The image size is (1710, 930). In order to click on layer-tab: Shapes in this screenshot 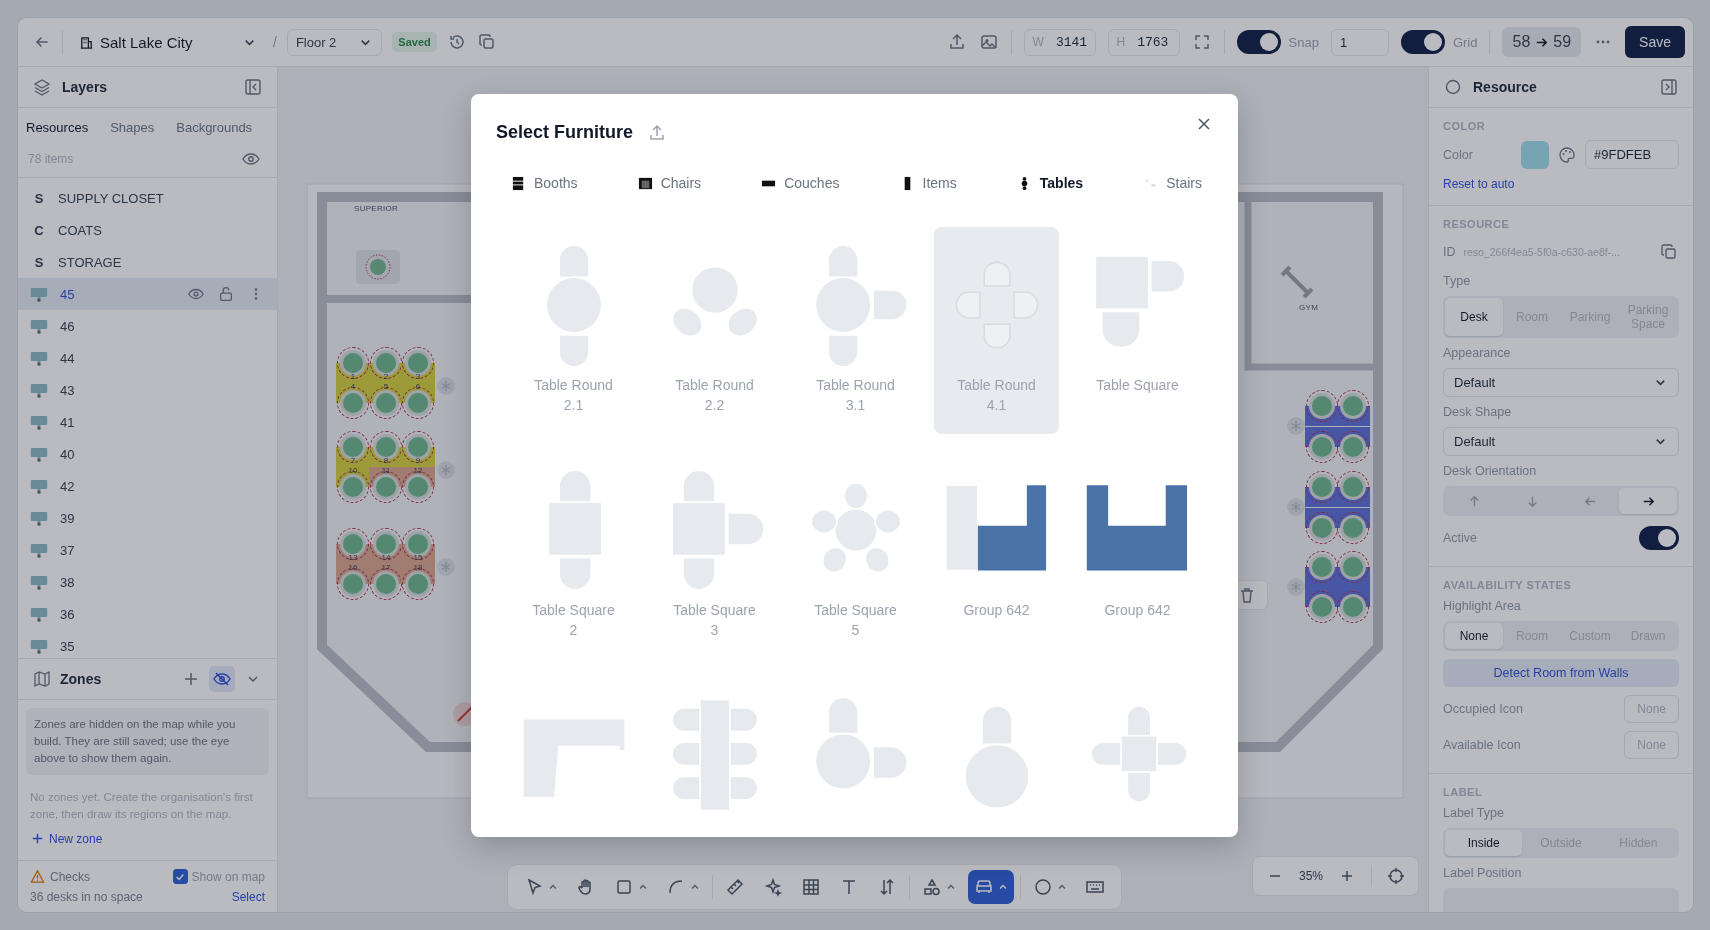, I will do `click(132, 127)`.